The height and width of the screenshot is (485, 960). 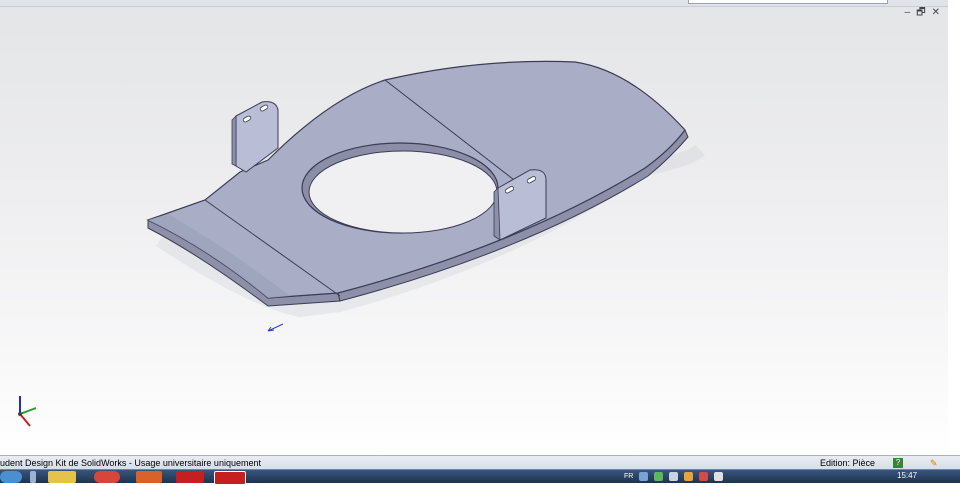 I want to click on triad-x-axis, so click(x=28, y=411).